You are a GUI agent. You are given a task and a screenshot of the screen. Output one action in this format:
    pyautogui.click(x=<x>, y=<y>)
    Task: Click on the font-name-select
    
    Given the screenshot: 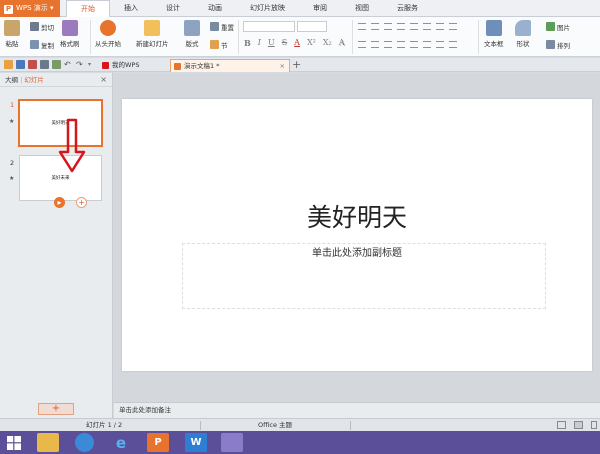 What is the action you would take?
    pyautogui.click(x=269, y=26)
    